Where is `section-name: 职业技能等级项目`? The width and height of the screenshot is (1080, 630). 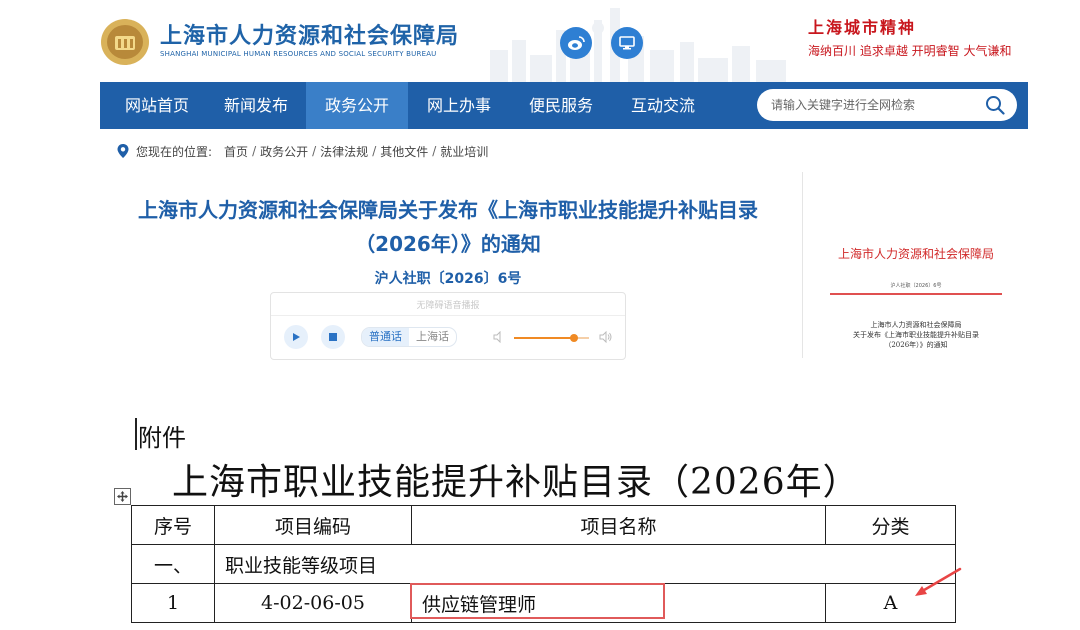
section-name: 职业技能等级项目 is located at coordinates (585, 564).